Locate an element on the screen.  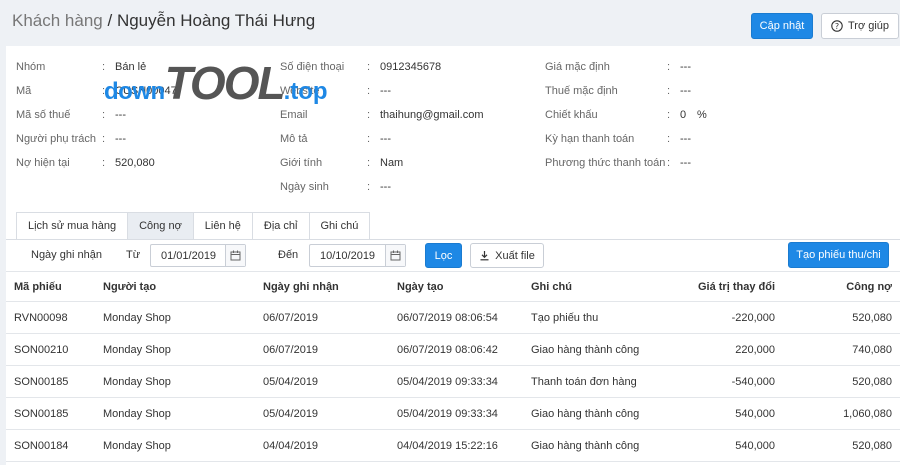
from-label: Từ is located at coordinates (133, 255).